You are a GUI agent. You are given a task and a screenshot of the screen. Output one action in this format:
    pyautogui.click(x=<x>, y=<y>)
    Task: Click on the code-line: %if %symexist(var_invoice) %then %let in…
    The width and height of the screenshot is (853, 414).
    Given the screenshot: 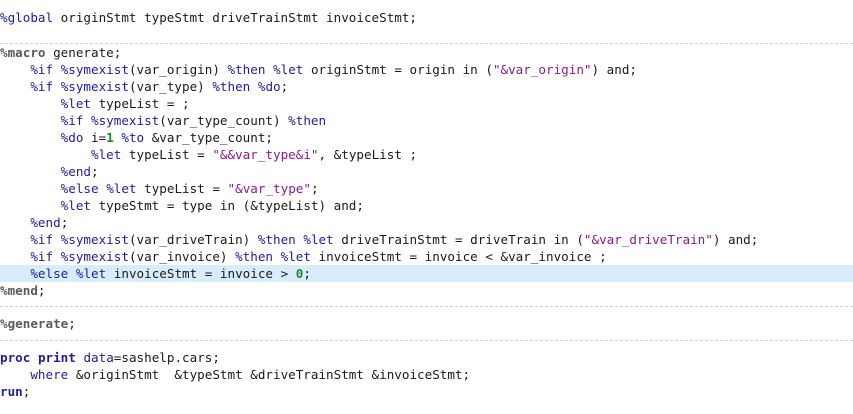 What is the action you would take?
    pyautogui.click(x=426, y=256)
    